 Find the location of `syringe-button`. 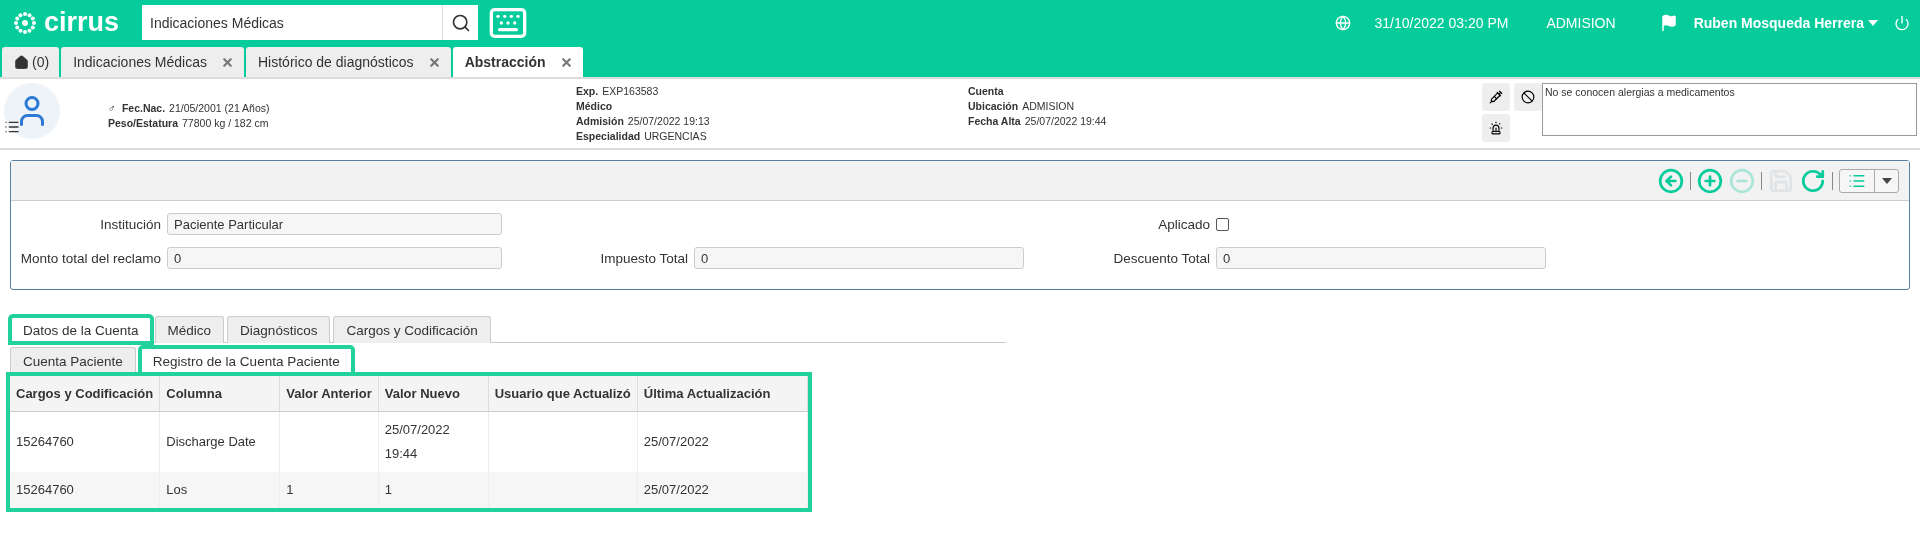

syringe-button is located at coordinates (1496, 97).